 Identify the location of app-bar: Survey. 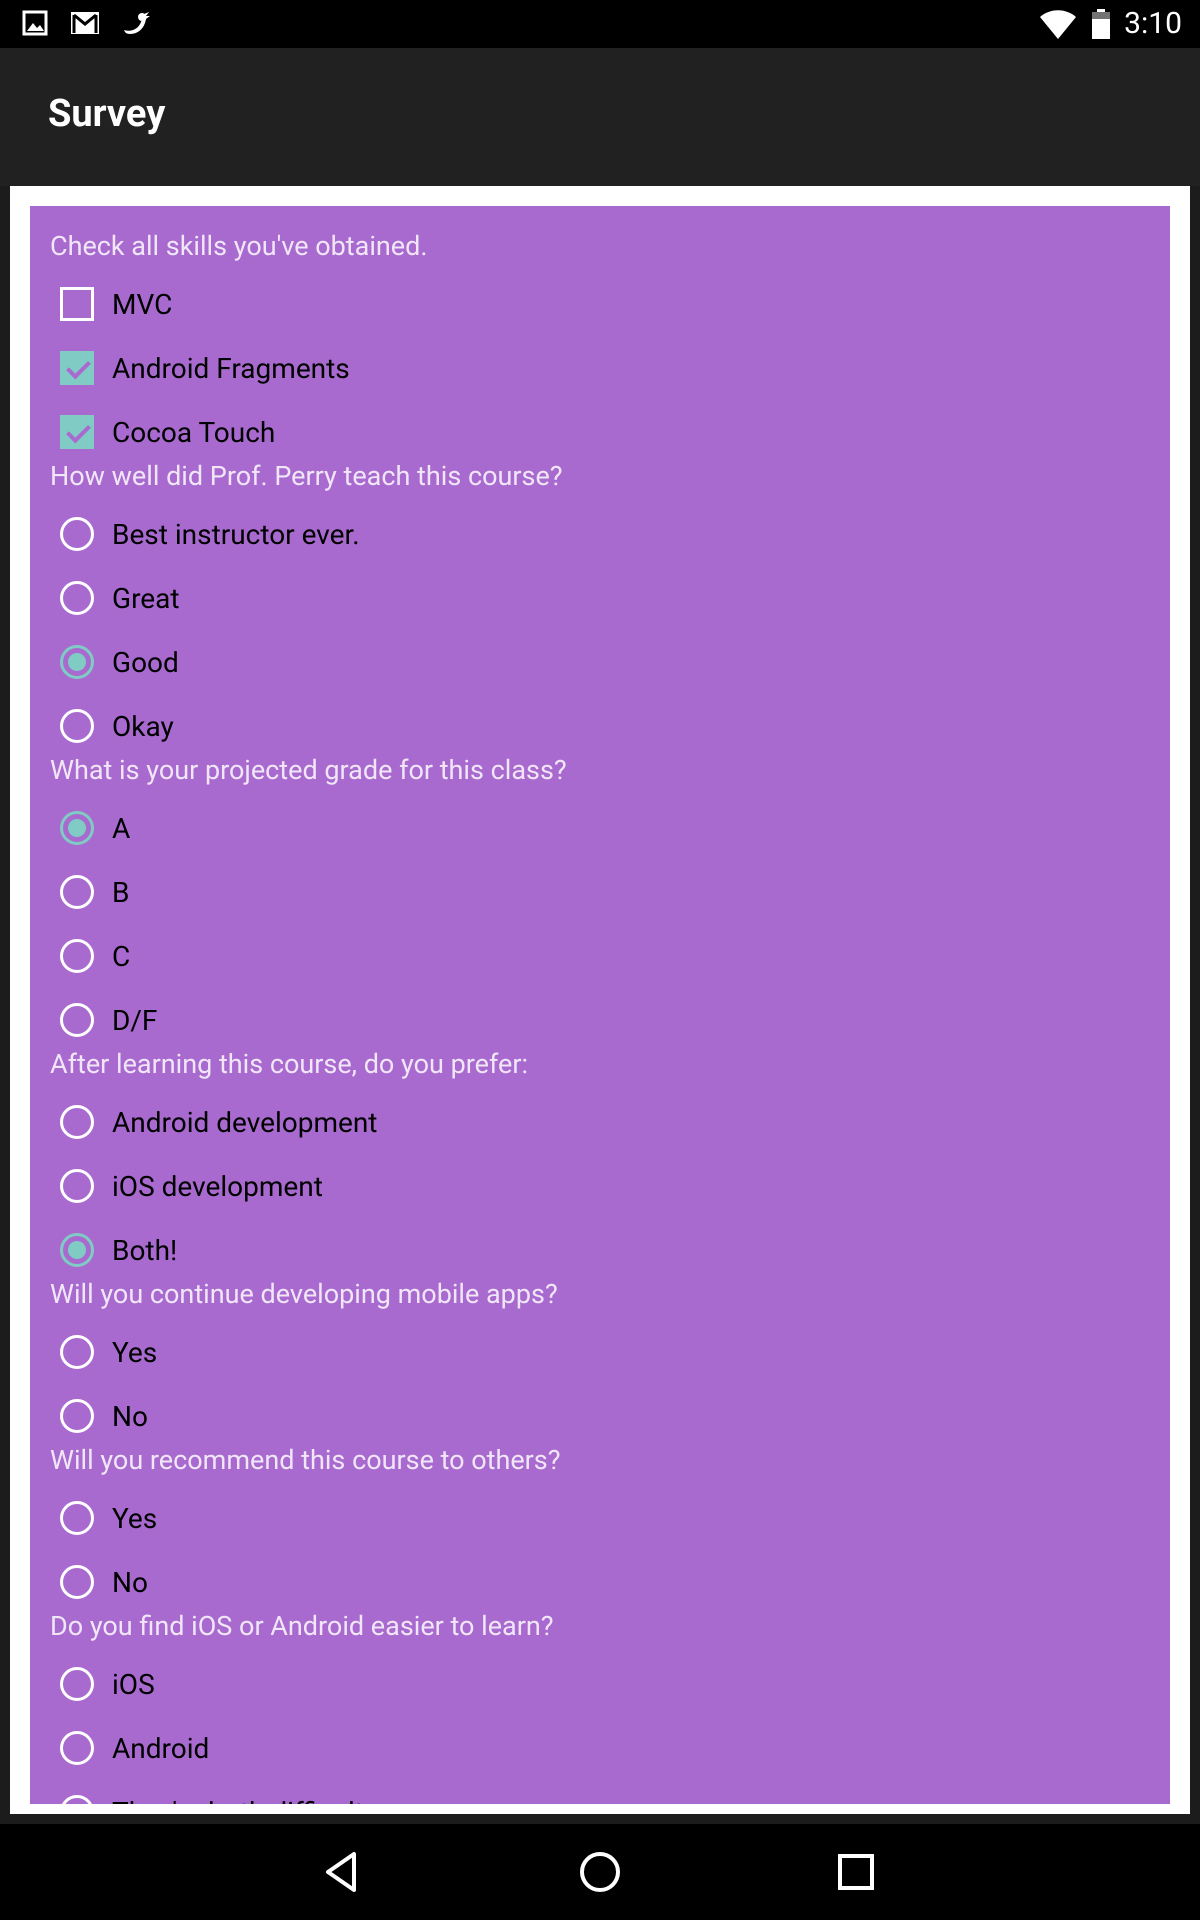
(600, 117).